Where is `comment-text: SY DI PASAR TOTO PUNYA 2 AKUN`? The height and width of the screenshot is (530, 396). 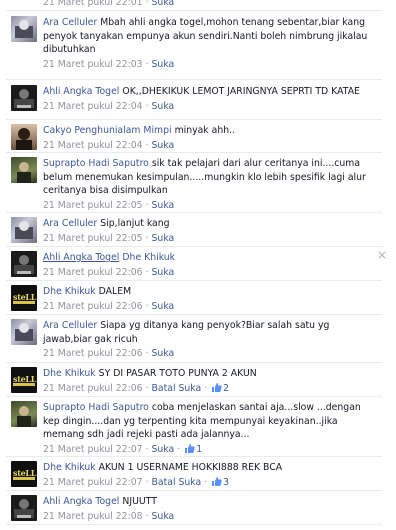 comment-text: SY DI PASAR TOTO PUNYA 2 AKUN is located at coordinates (177, 373).